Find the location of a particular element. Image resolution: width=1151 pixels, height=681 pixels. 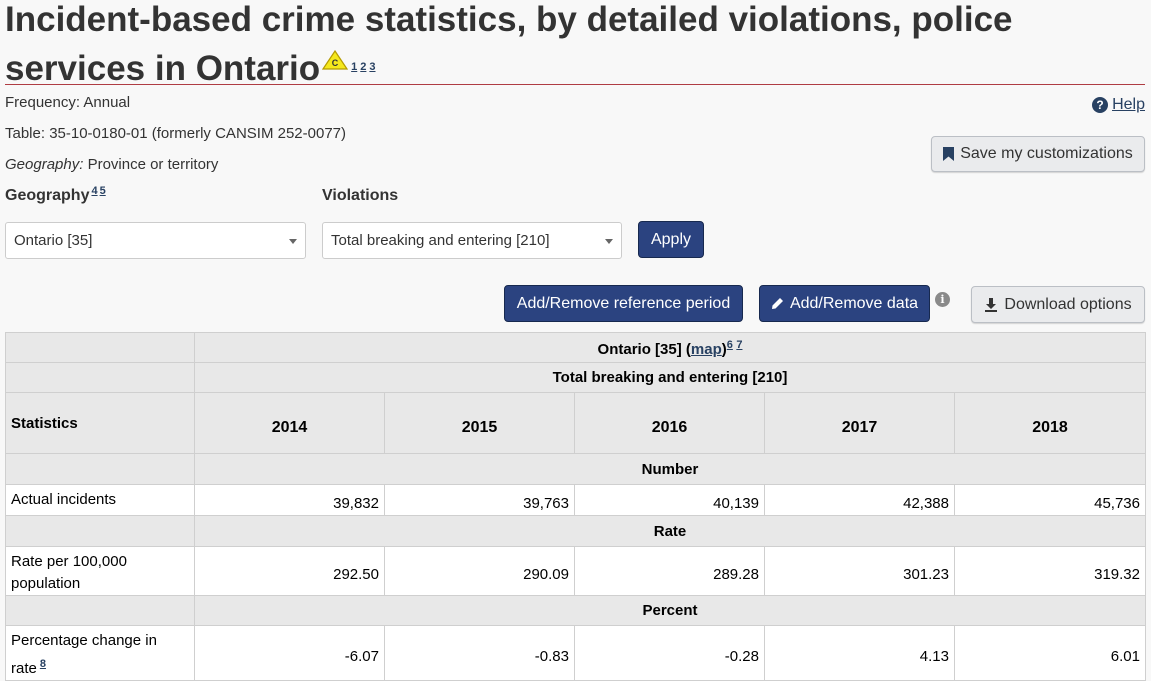

geography-level-label: Geography: is located at coordinates (44, 164).